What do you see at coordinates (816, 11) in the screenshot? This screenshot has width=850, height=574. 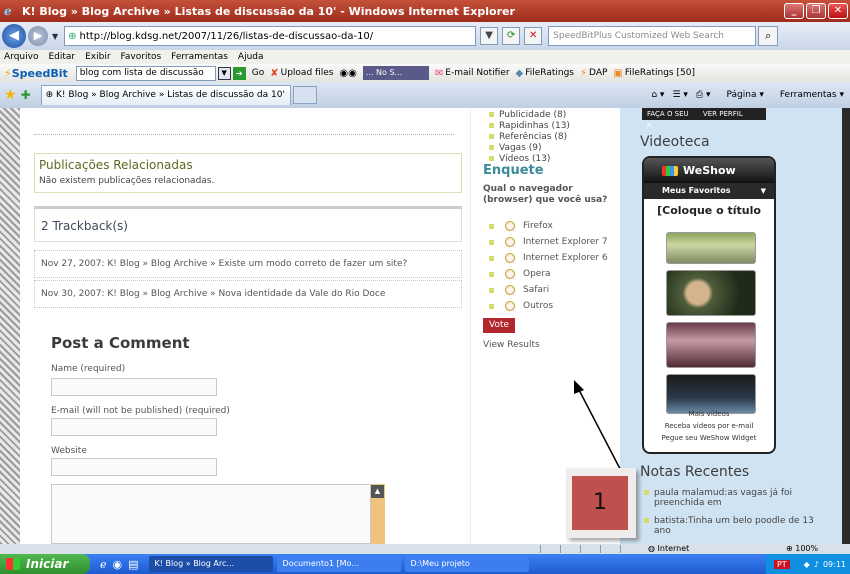 I see `restore-button: ❐` at bounding box center [816, 11].